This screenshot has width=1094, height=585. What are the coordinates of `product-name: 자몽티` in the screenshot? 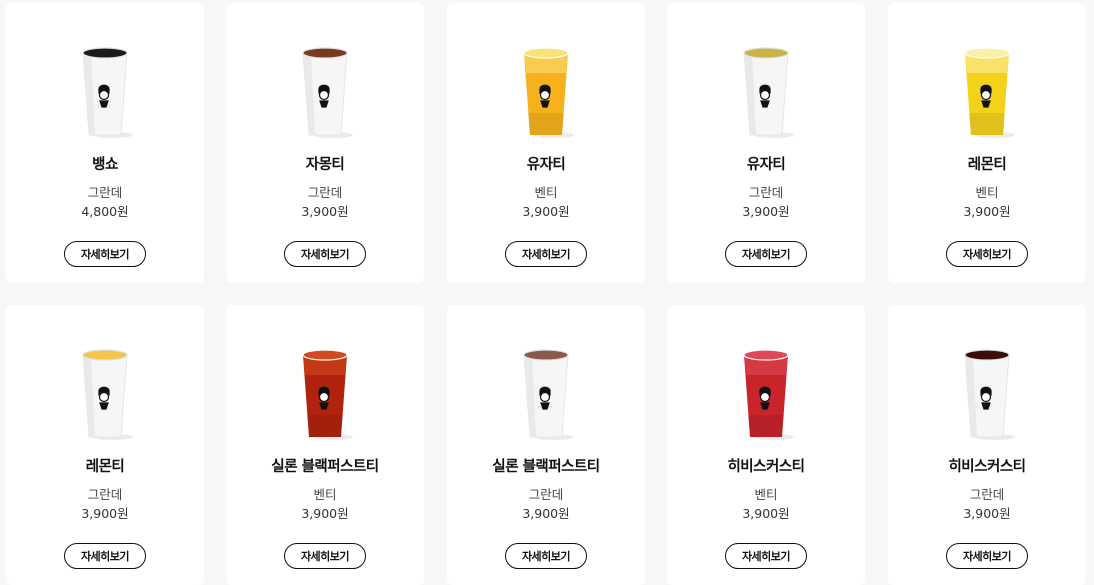 It's located at (325, 165).